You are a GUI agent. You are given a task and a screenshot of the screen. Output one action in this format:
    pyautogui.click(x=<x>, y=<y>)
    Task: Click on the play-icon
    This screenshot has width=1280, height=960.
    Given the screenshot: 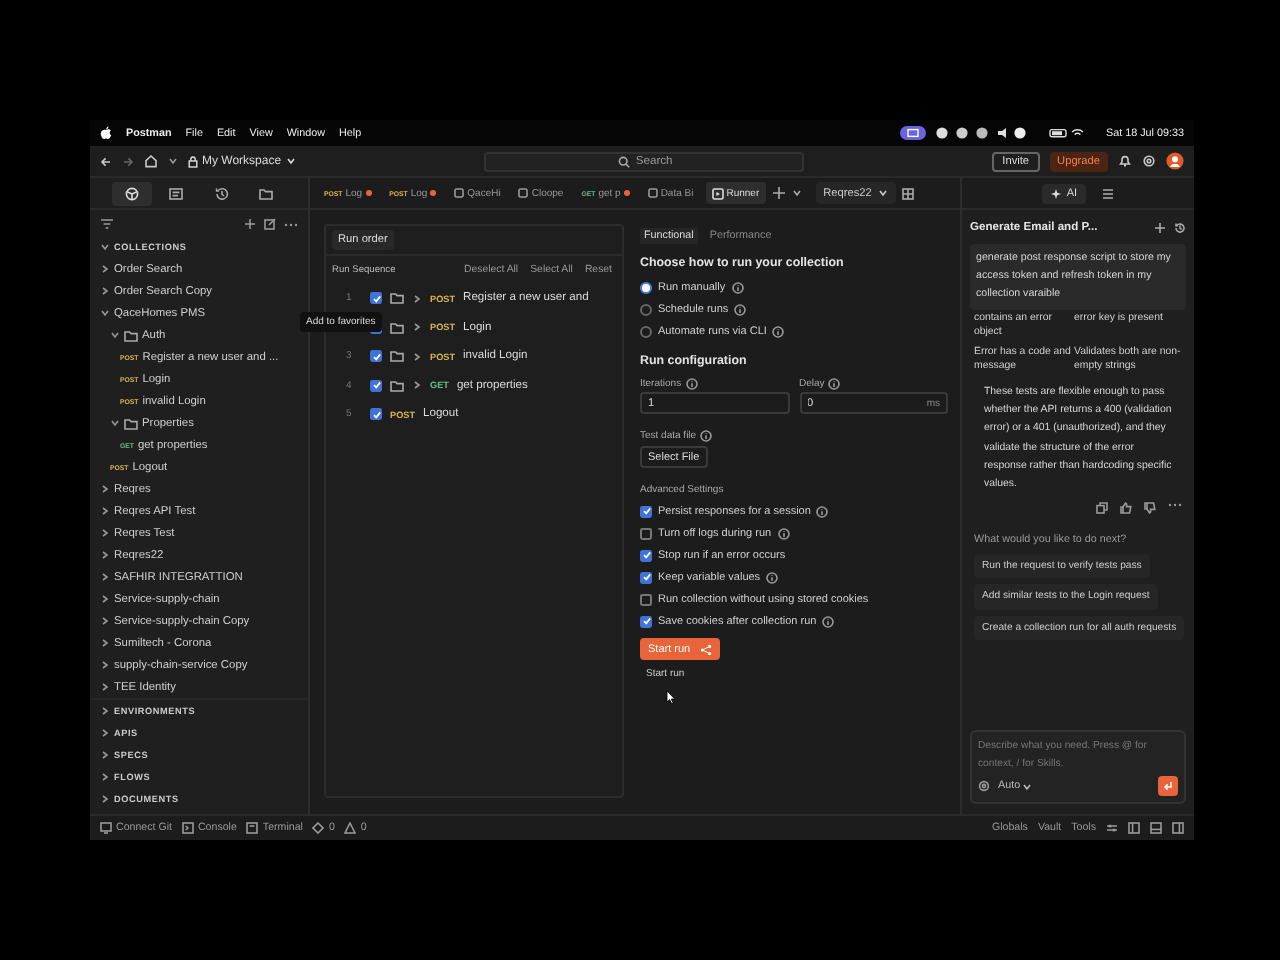 What is the action you would take?
    pyautogui.click(x=717, y=193)
    